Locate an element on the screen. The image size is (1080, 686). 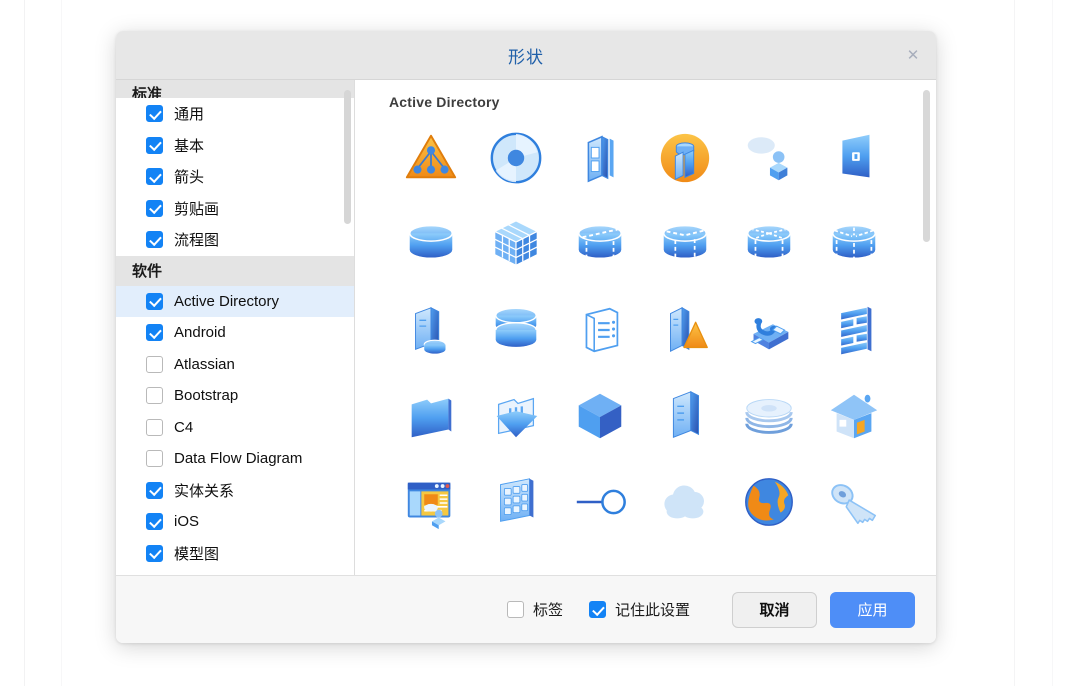
sidebar-item-label: Data Flow Diagram is located at coordinates (238, 459).